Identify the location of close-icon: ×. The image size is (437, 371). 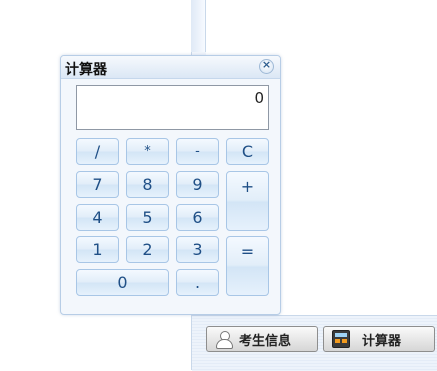
(266, 66).